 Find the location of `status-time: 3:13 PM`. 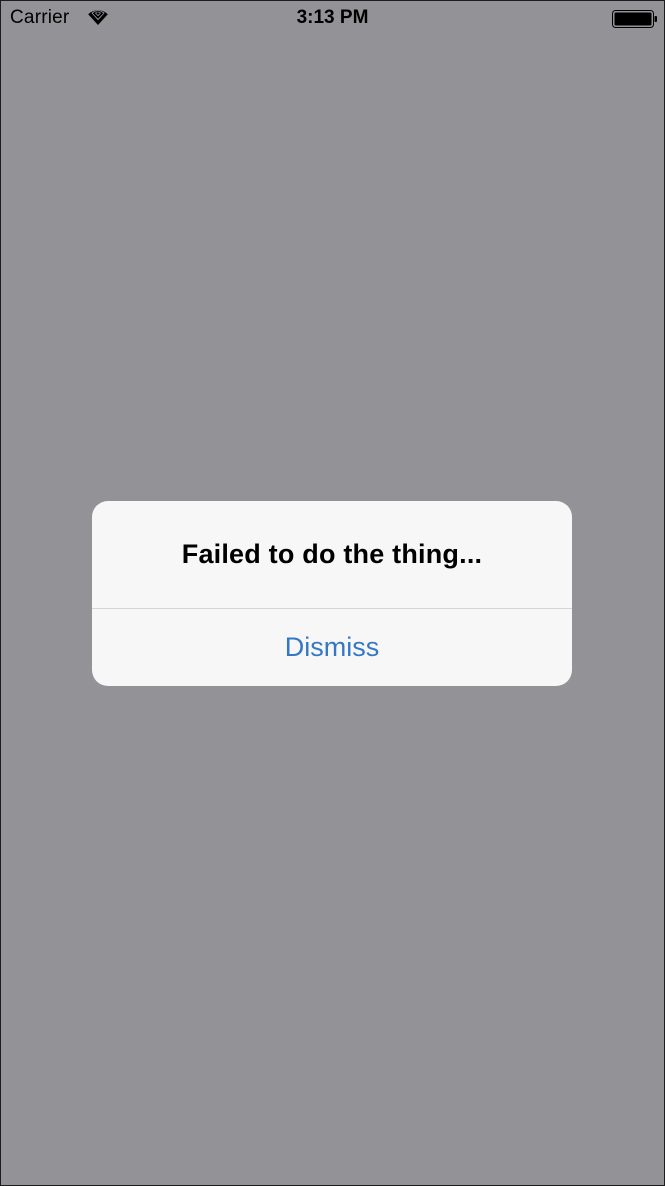

status-time: 3:13 PM is located at coordinates (332, 17).